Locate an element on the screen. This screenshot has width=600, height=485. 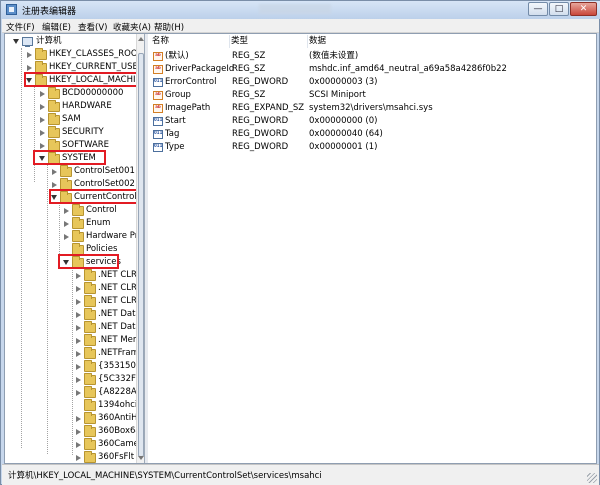
registry-value-row: 011 Tag REG_DWORD 0x00000040 (64) is located at coordinates (368, 134).